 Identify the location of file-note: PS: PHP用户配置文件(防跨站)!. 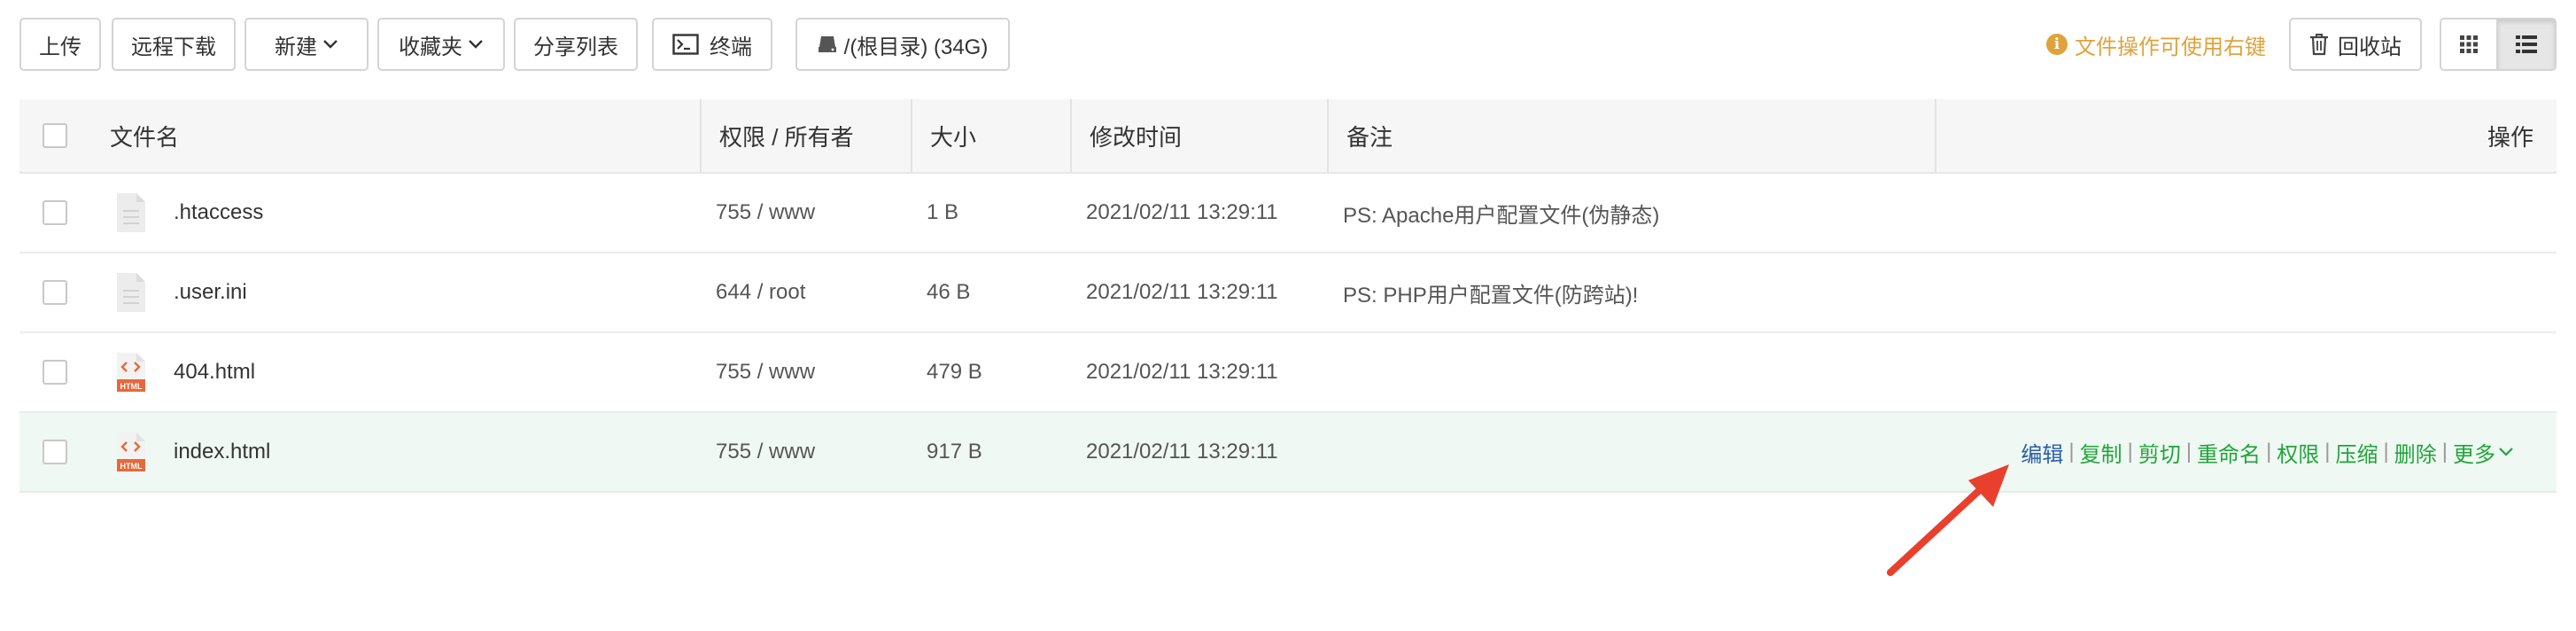
(1490, 292).